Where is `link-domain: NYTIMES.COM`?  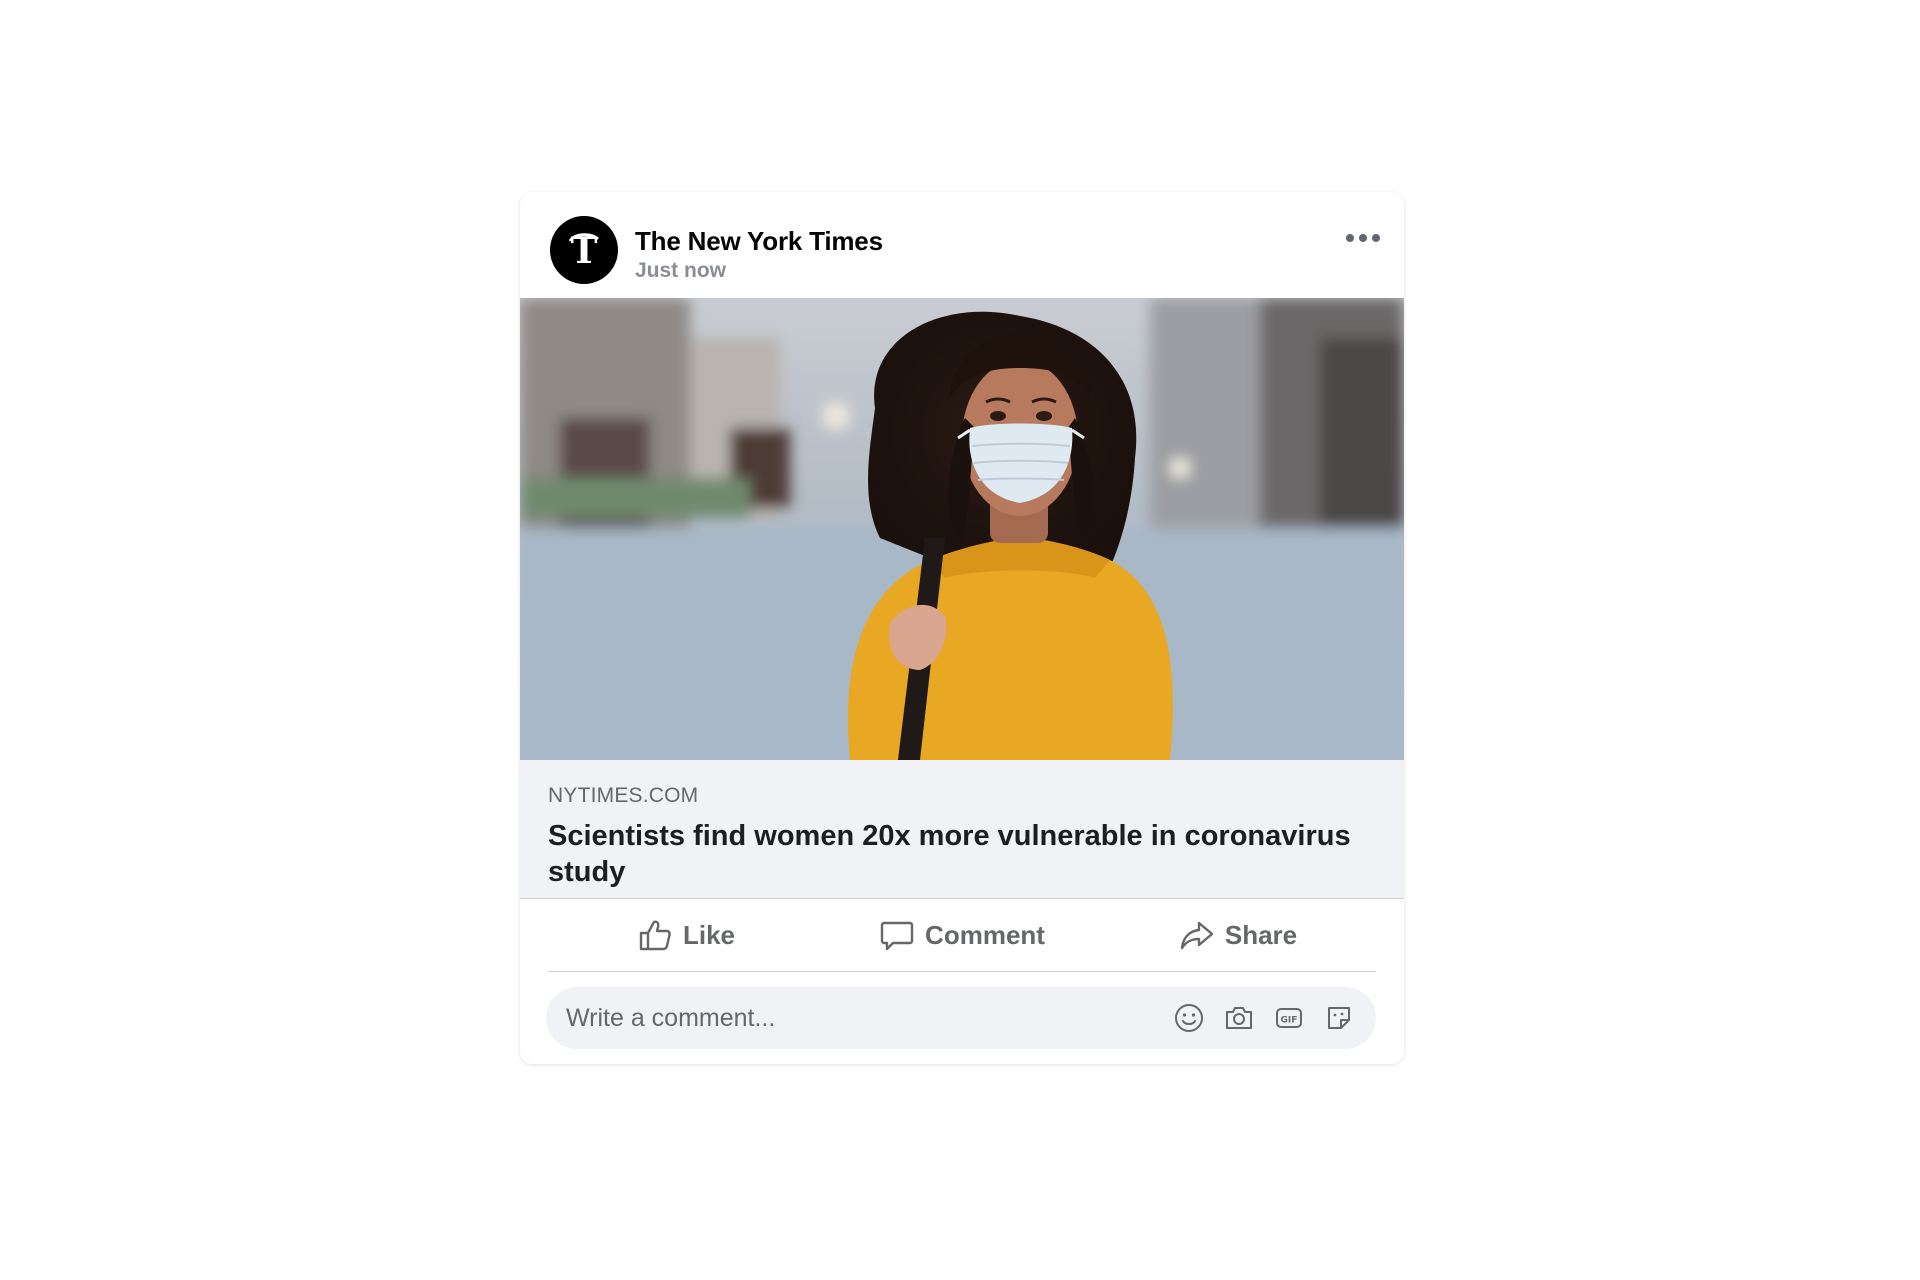 link-domain: NYTIMES.COM is located at coordinates (623, 795).